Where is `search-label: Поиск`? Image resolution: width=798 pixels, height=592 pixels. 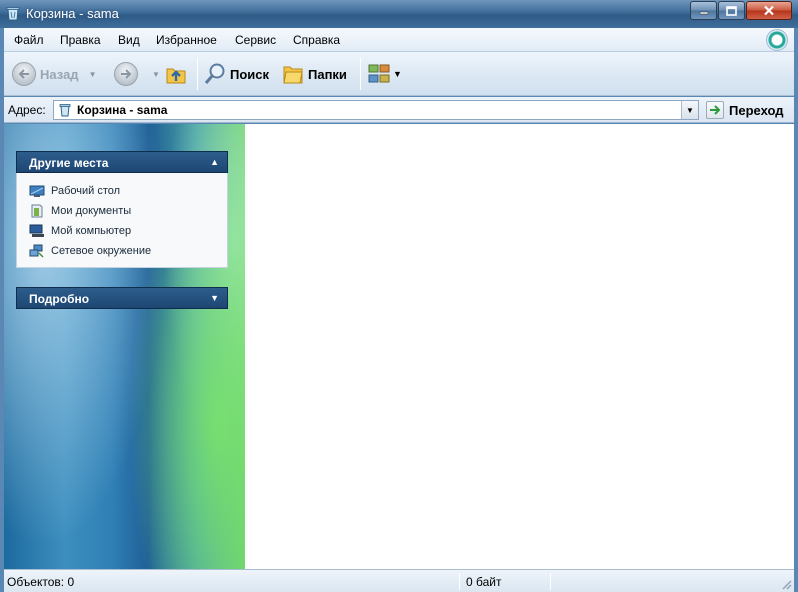 search-label: Поиск is located at coordinates (250, 74).